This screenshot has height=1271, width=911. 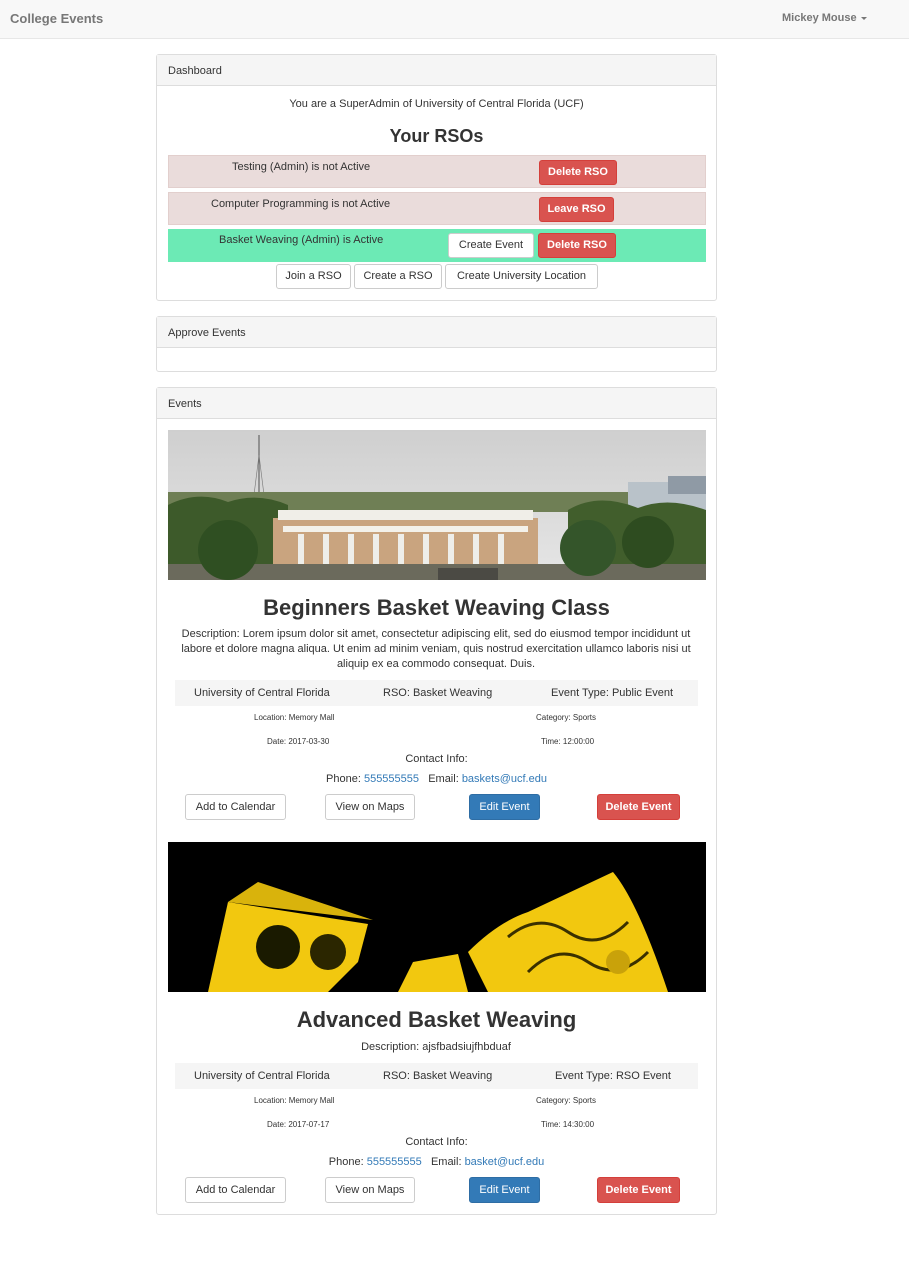 I want to click on dashboard-heading: Dashboard, so click(x=436, y=70).